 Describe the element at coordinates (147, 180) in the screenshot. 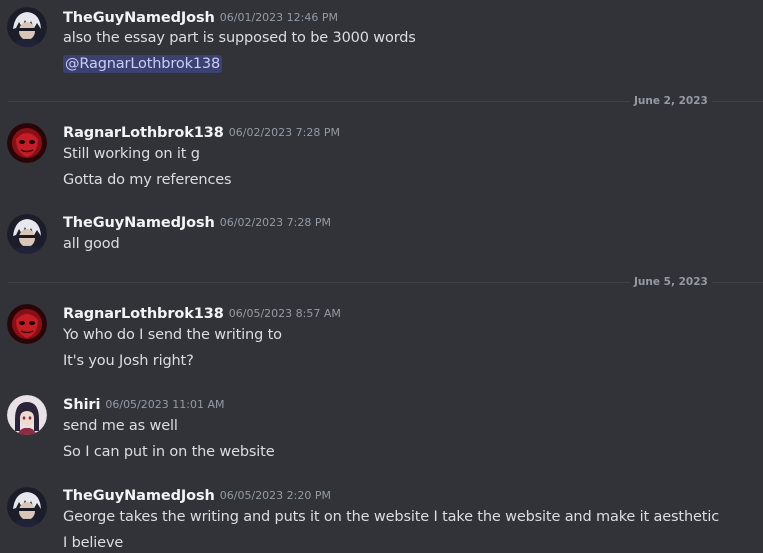

I see `message-text: Gotta do my references` at that location.